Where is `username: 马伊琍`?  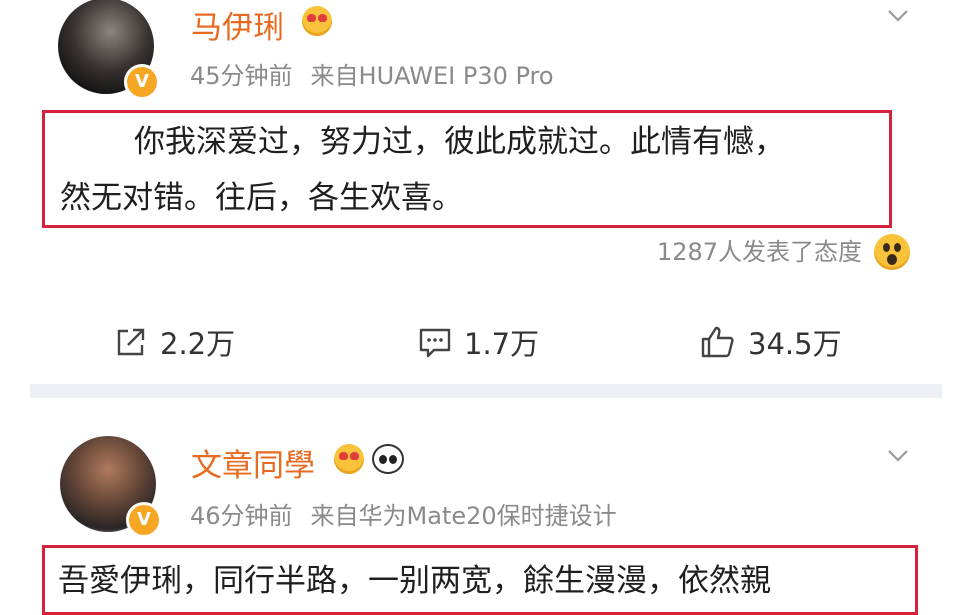 username: 马伊琍 is located at coordinates (237, 24).